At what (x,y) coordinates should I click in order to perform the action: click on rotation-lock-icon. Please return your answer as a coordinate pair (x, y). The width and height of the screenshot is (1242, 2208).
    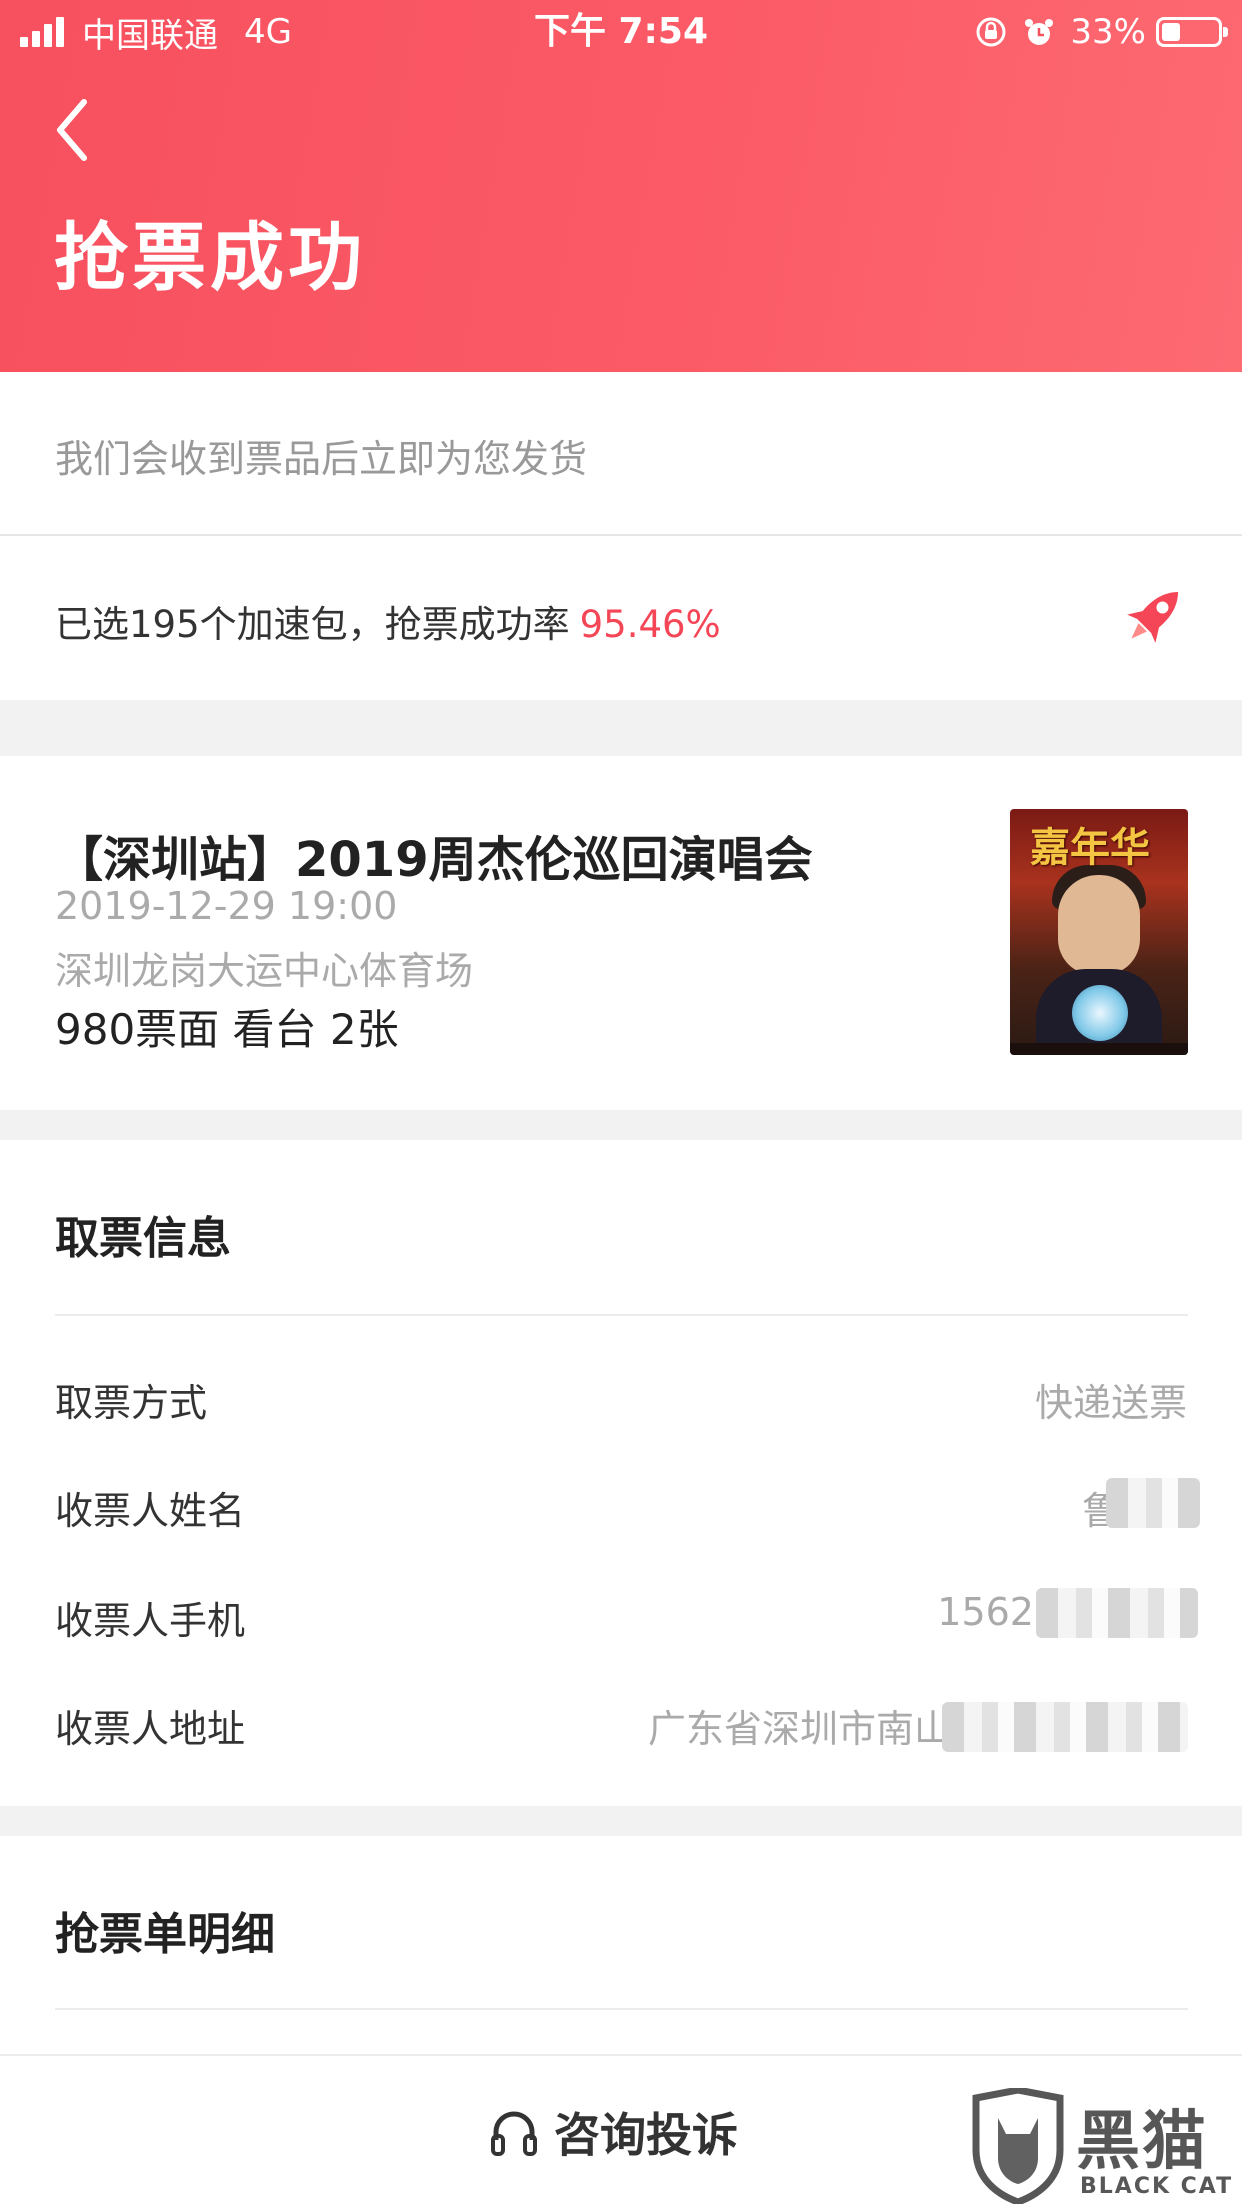
    Looking at the image, I should click on (991, 32).